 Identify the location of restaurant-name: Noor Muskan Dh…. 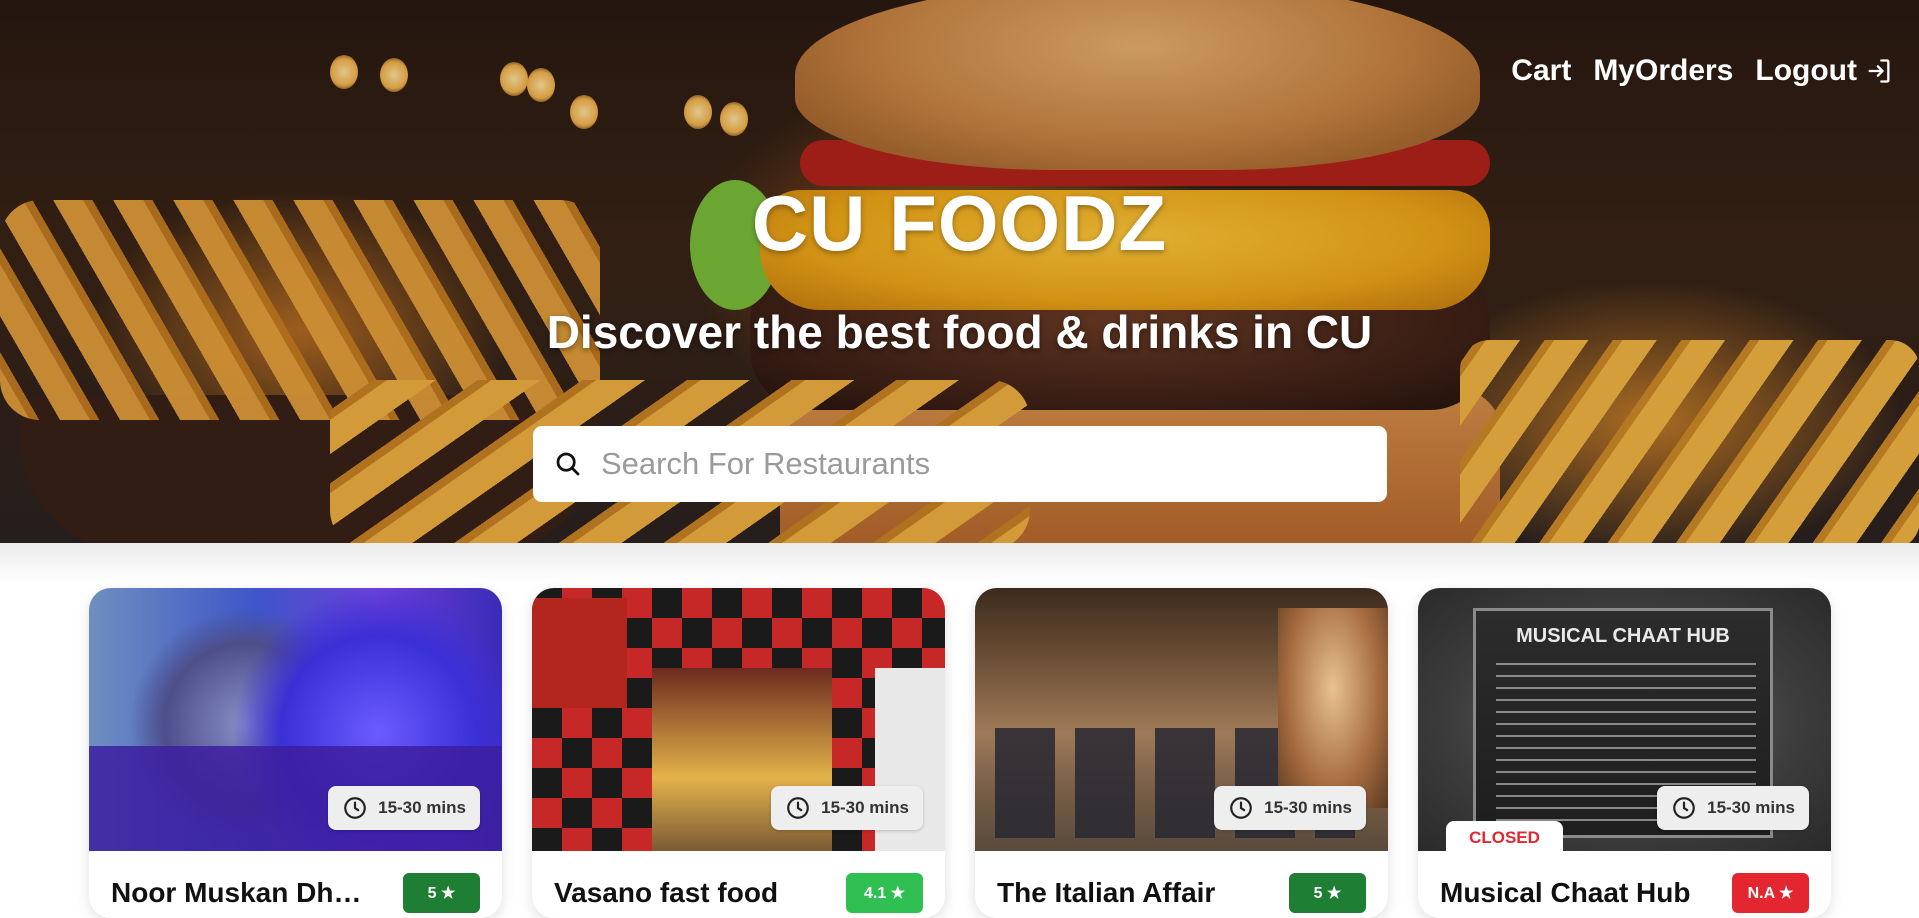
(236, 892).